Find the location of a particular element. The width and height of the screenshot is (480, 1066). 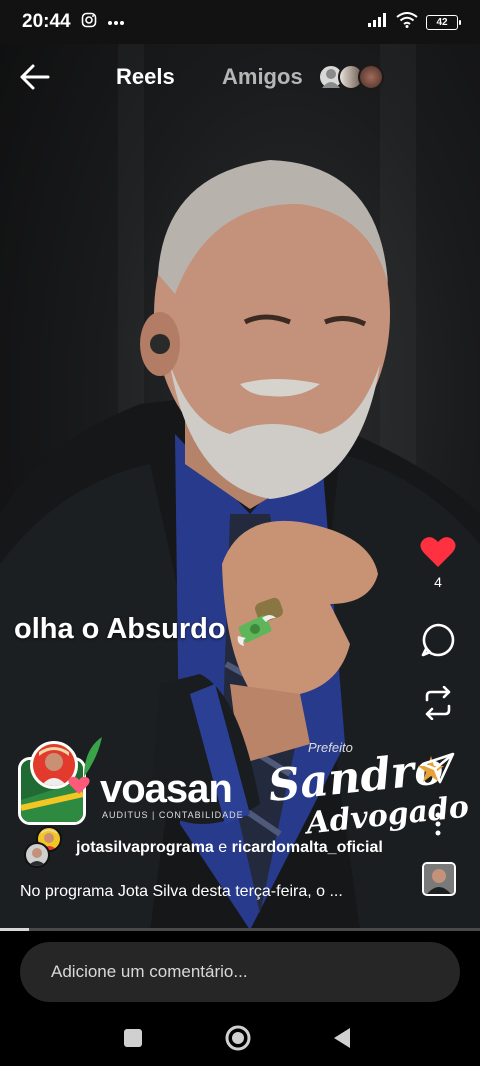

share-icon is located at coordinates (438, 768).